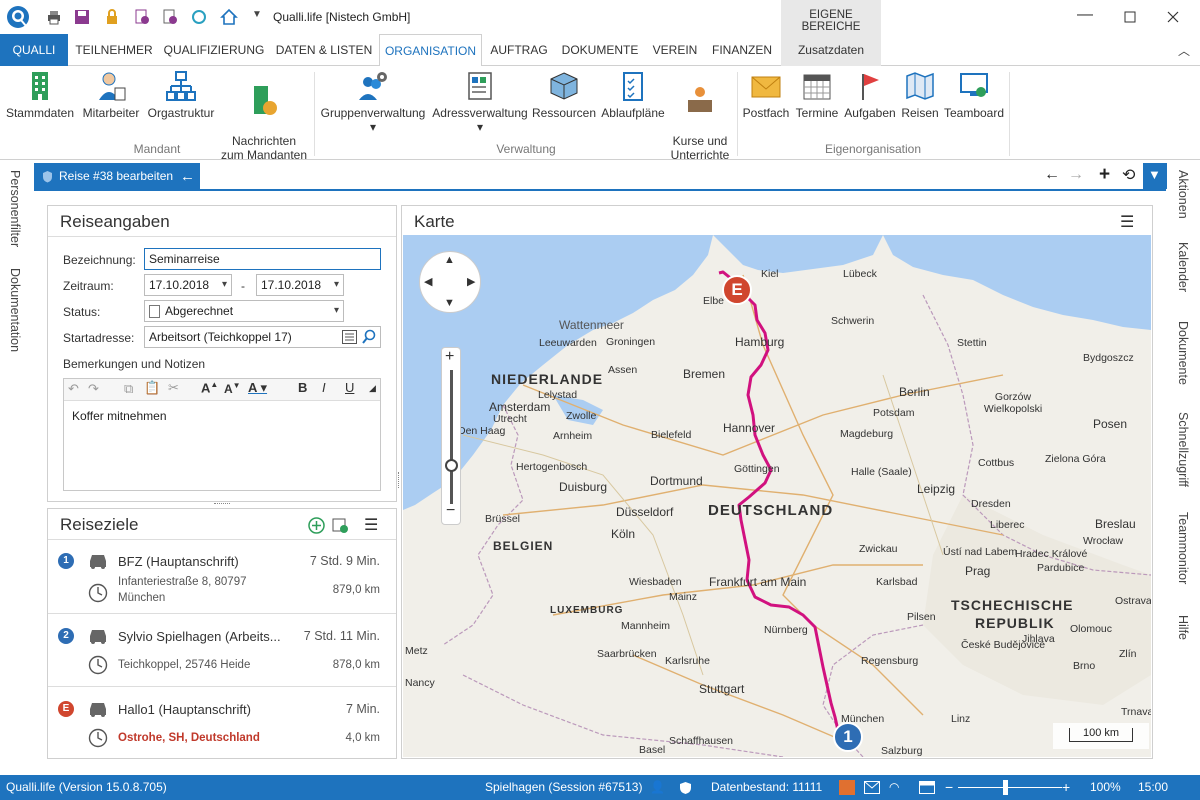  What do you see at coordinates (152, 388) in the screenshot?
I see `paste-icon: 📋` at bounding box center [152, 388].